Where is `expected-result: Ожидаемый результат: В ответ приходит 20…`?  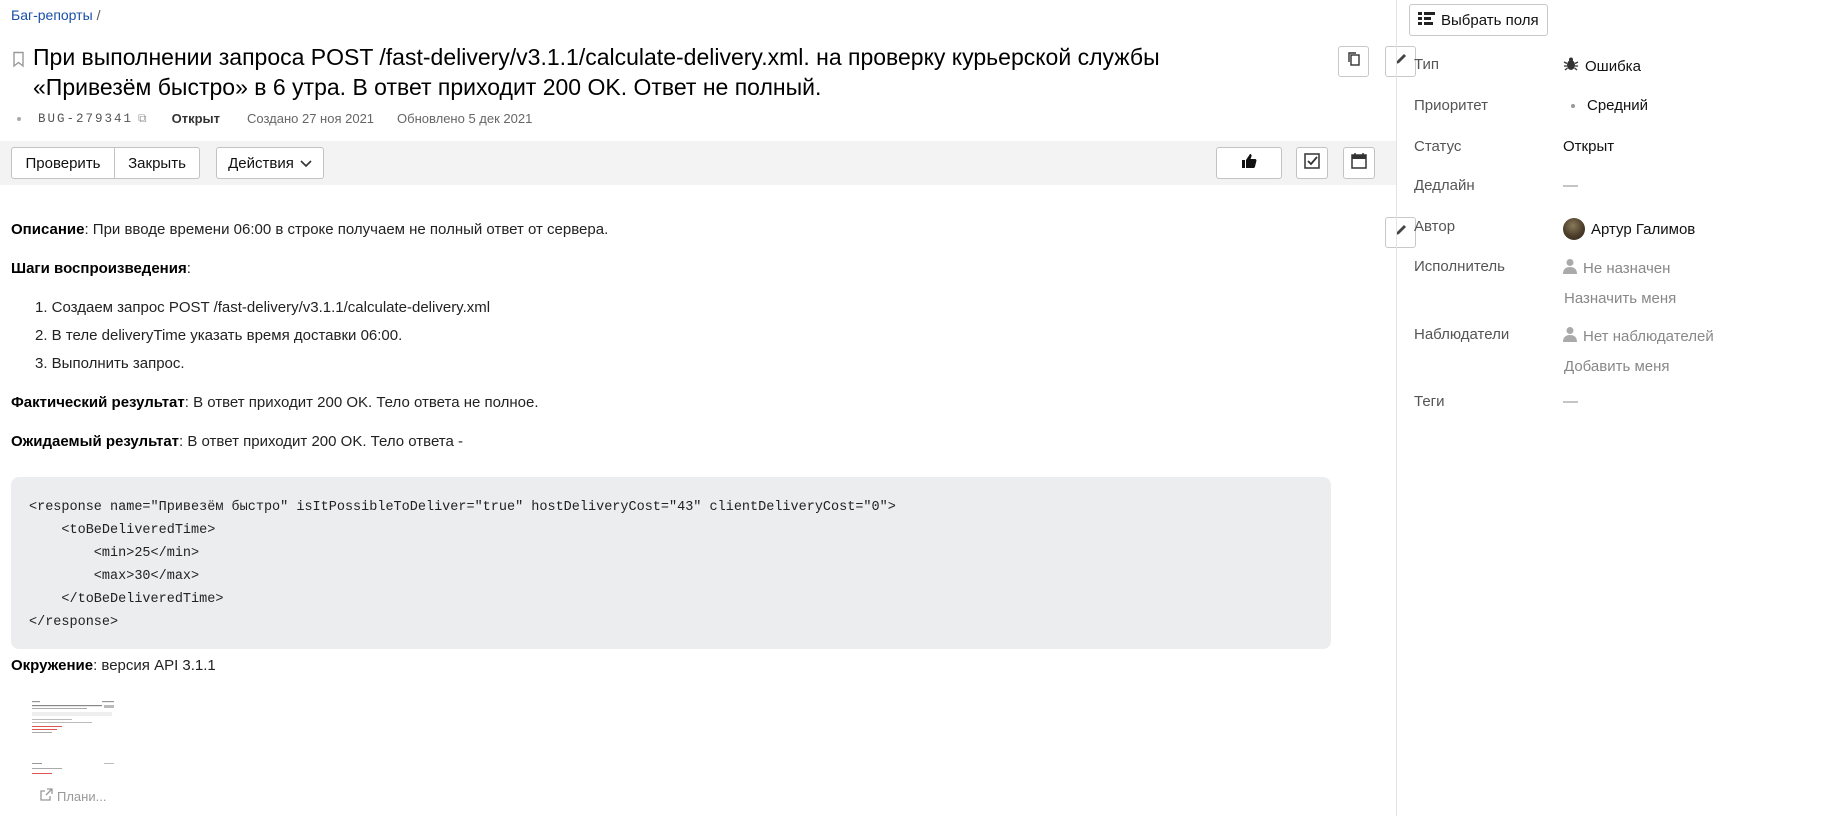
expected-result: Ожидаемый результат: В ответ приходит 20… is located at coordinates (237, 441).